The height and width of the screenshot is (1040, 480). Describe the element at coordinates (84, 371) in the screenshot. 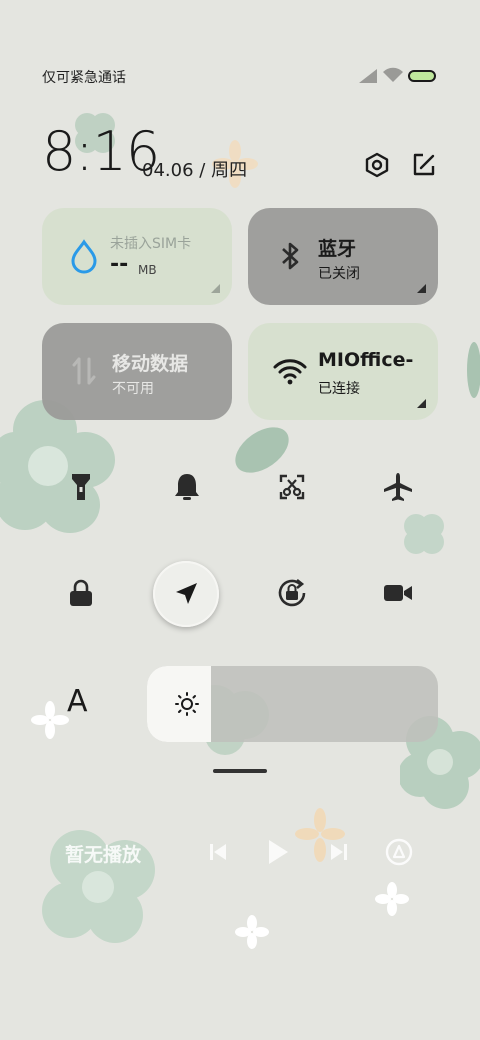

I see `mobile-data-icon` at that location.